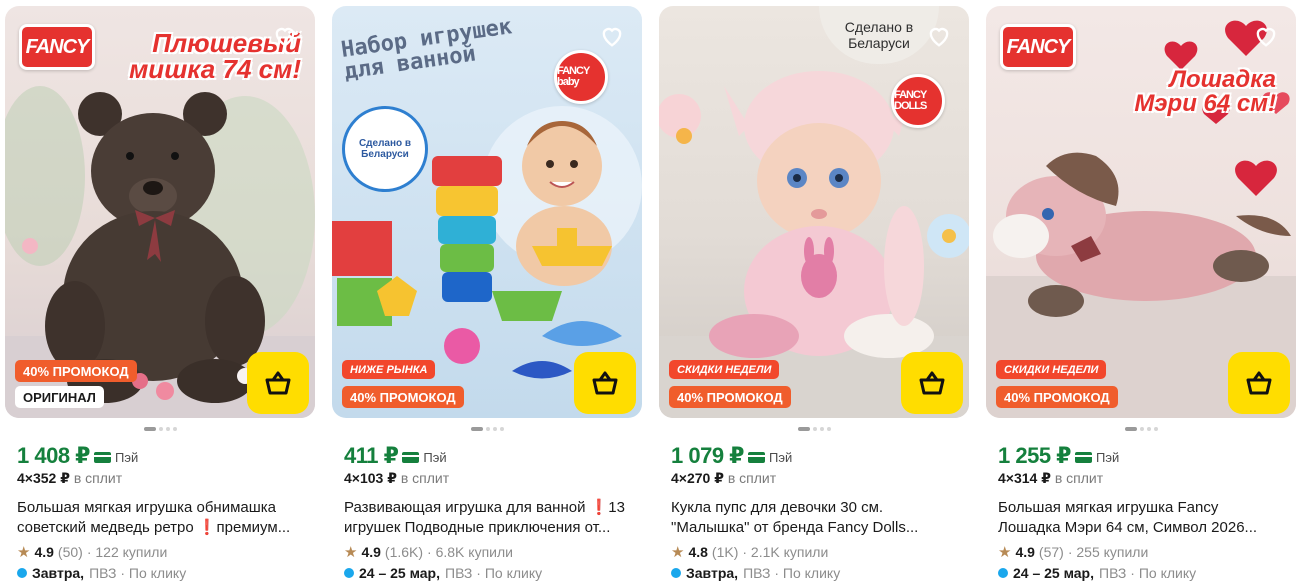 Image resolution: width=1301 pixels, height=586 pixels. I want to click on brand-logo: FANCY DOLLS, so click(918, 101).